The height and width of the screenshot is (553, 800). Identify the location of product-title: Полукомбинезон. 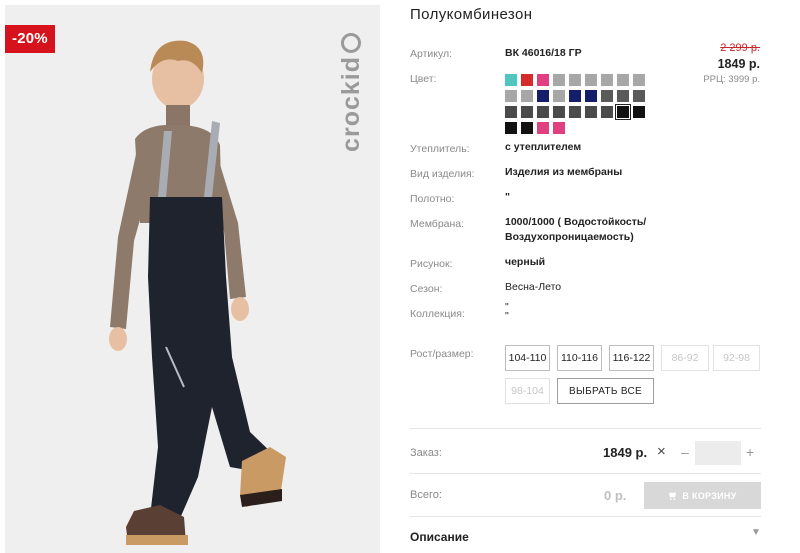
(471, 14).